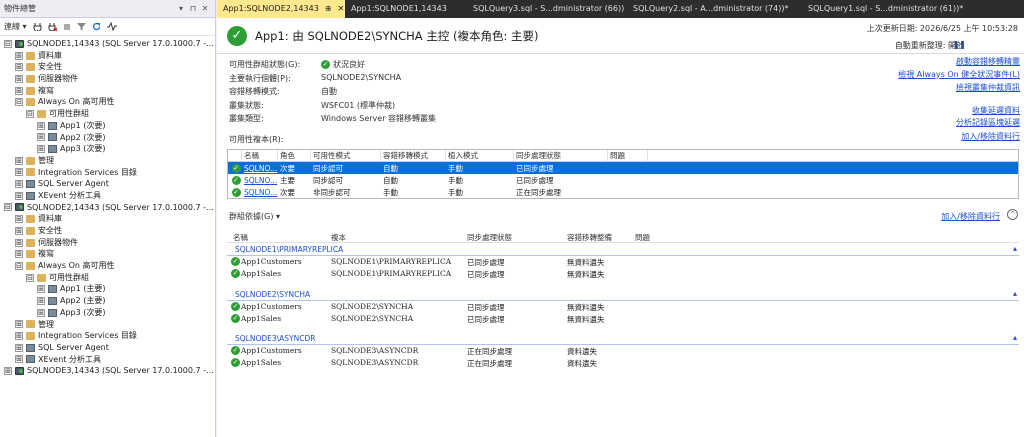 The image size is (1024, 437). I want to click on dashboard-link: 檢視叢集仲裁資訊, so click(988, 87).